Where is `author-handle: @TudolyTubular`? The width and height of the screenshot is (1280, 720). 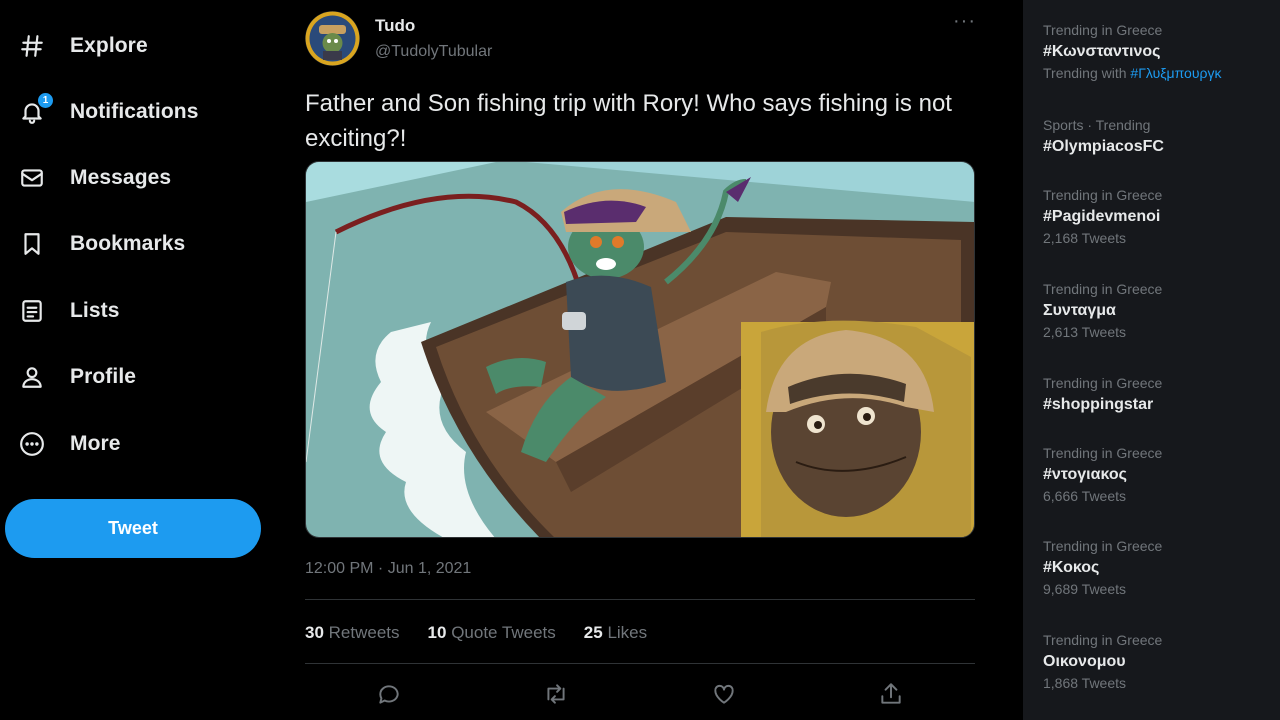
author-handle: @TudolyTubular is located at coordinates (433, 52).